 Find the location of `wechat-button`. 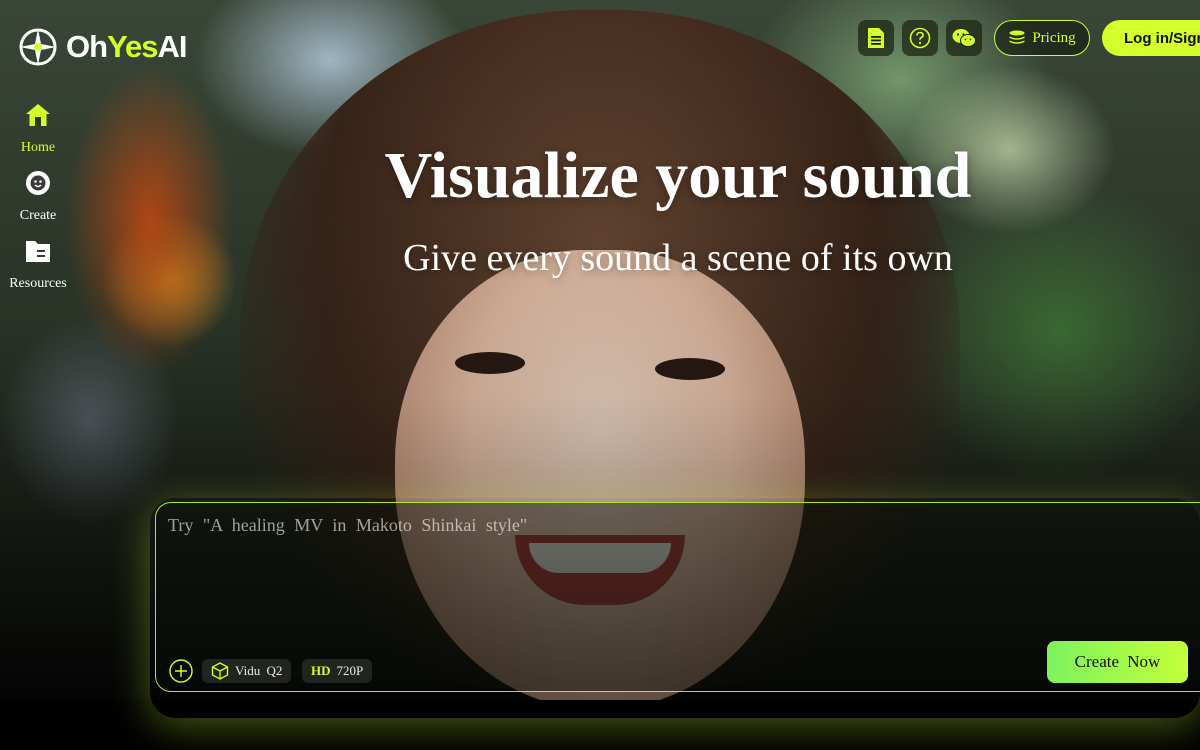

wechat-button is located at coordinates (964, 38).